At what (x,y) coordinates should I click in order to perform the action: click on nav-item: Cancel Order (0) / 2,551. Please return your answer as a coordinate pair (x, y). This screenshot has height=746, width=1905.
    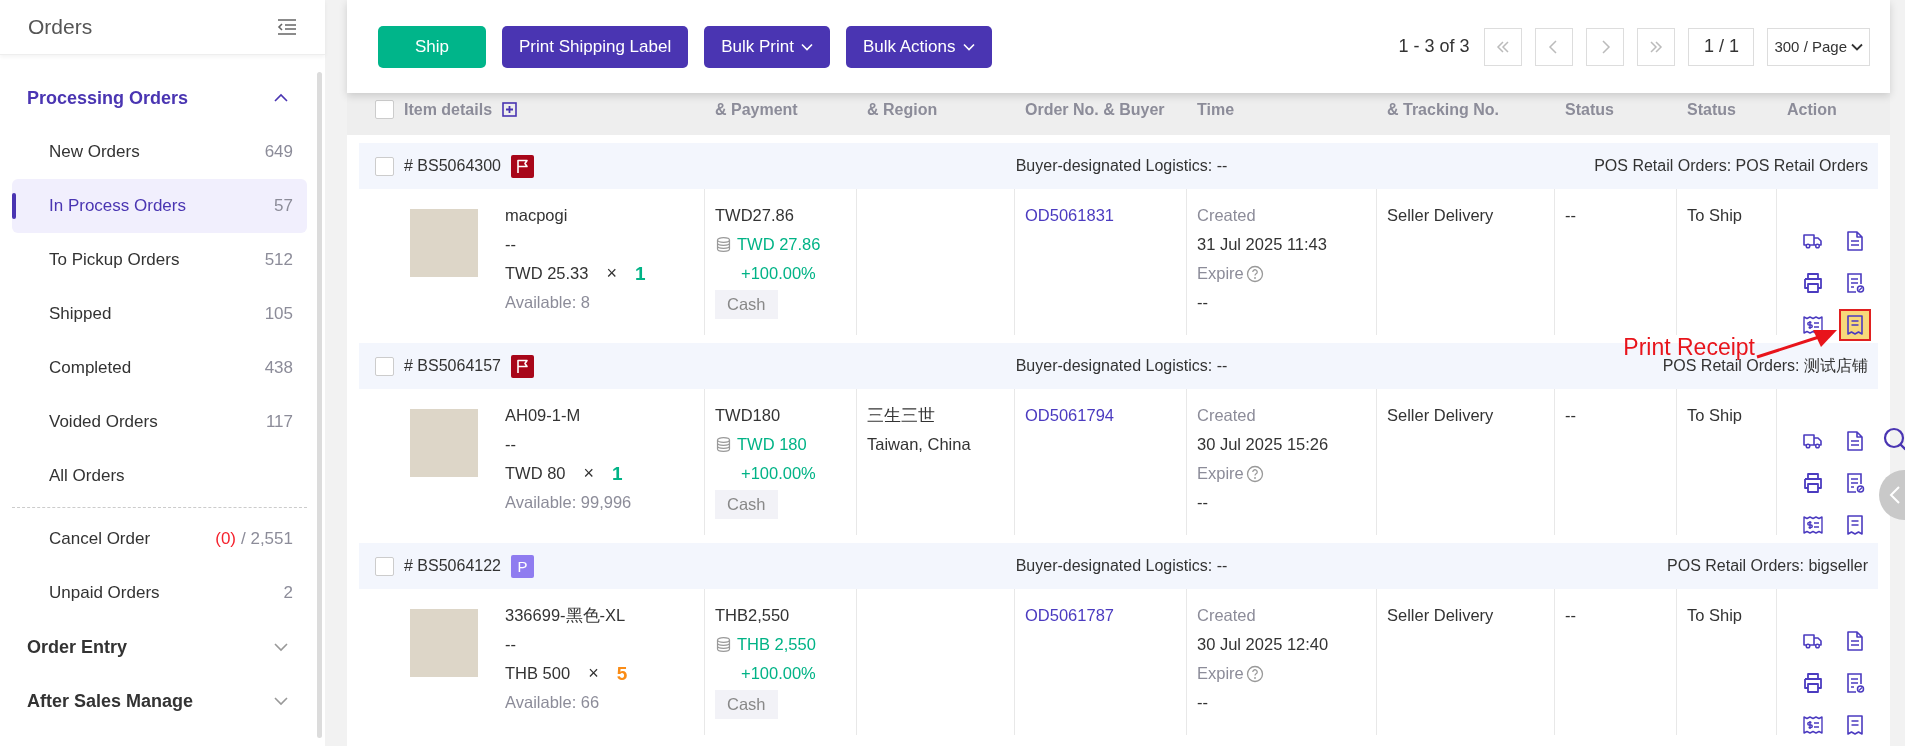
    Looking at the image, I should click on (159, 539).